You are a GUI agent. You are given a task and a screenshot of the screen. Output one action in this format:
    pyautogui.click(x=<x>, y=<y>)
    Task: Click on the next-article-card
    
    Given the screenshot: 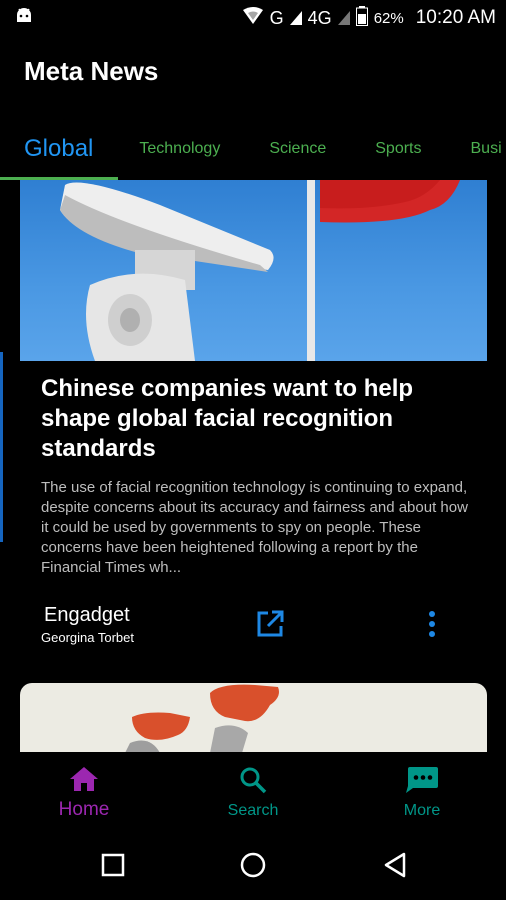 What is the action you would take?
    pyautogui.click(x=253, y=718)
    